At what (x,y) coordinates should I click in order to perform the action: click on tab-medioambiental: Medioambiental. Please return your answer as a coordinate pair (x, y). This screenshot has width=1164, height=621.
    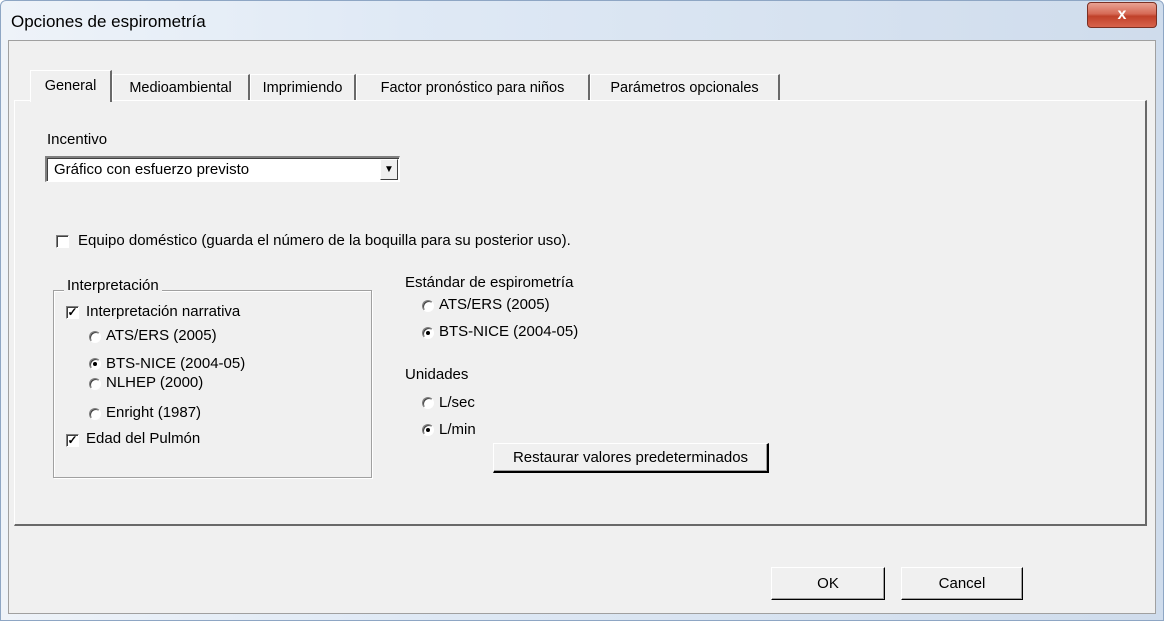
    Looking at the image, I should click on (181, 87).